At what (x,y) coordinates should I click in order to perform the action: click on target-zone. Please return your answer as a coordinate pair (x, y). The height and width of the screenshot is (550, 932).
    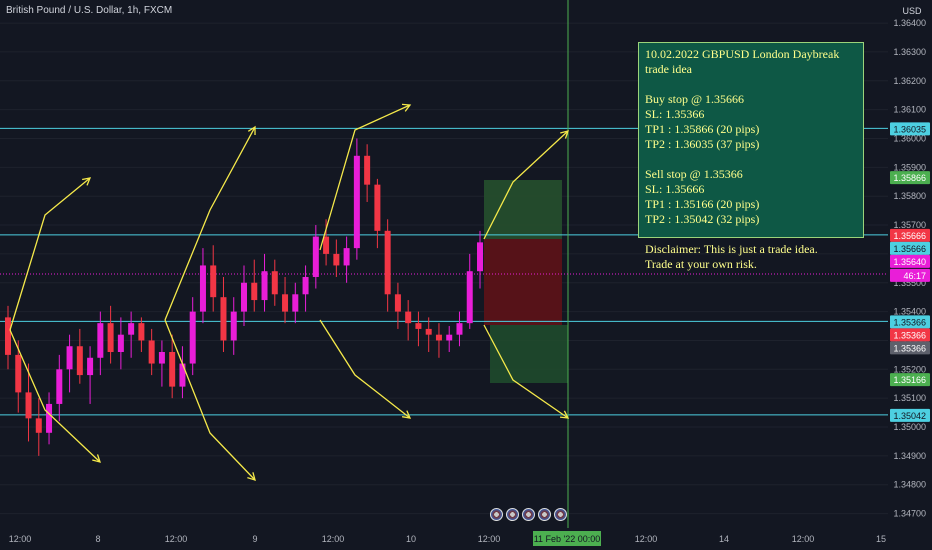
    Looking at the image, I should click on (523, 209).